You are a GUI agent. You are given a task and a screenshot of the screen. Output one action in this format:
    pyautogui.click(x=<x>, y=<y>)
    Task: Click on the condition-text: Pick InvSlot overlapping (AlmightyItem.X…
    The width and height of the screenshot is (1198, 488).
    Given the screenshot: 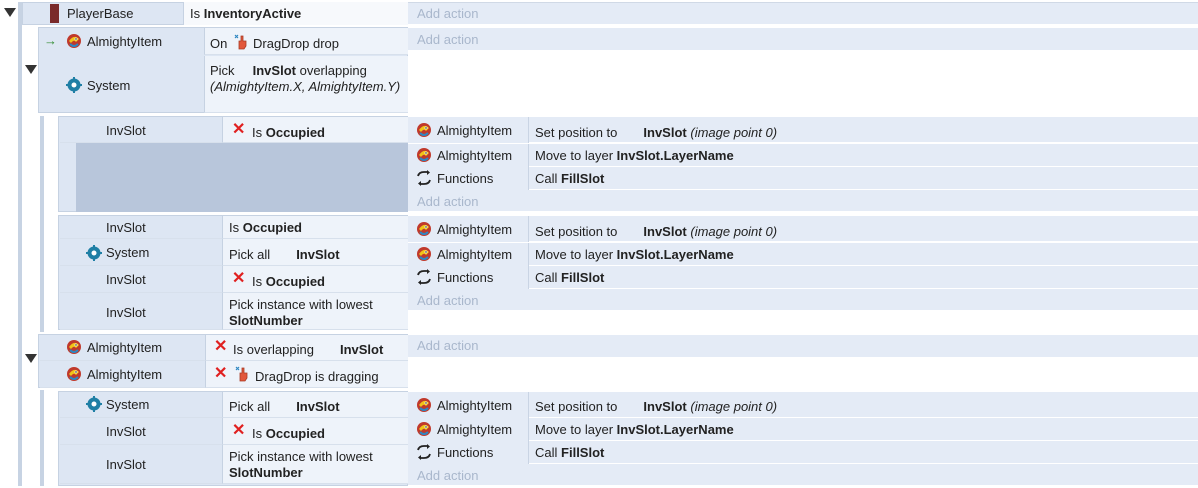 What is the action you would take?
    pyautogui.click(x=306, y=79)
    